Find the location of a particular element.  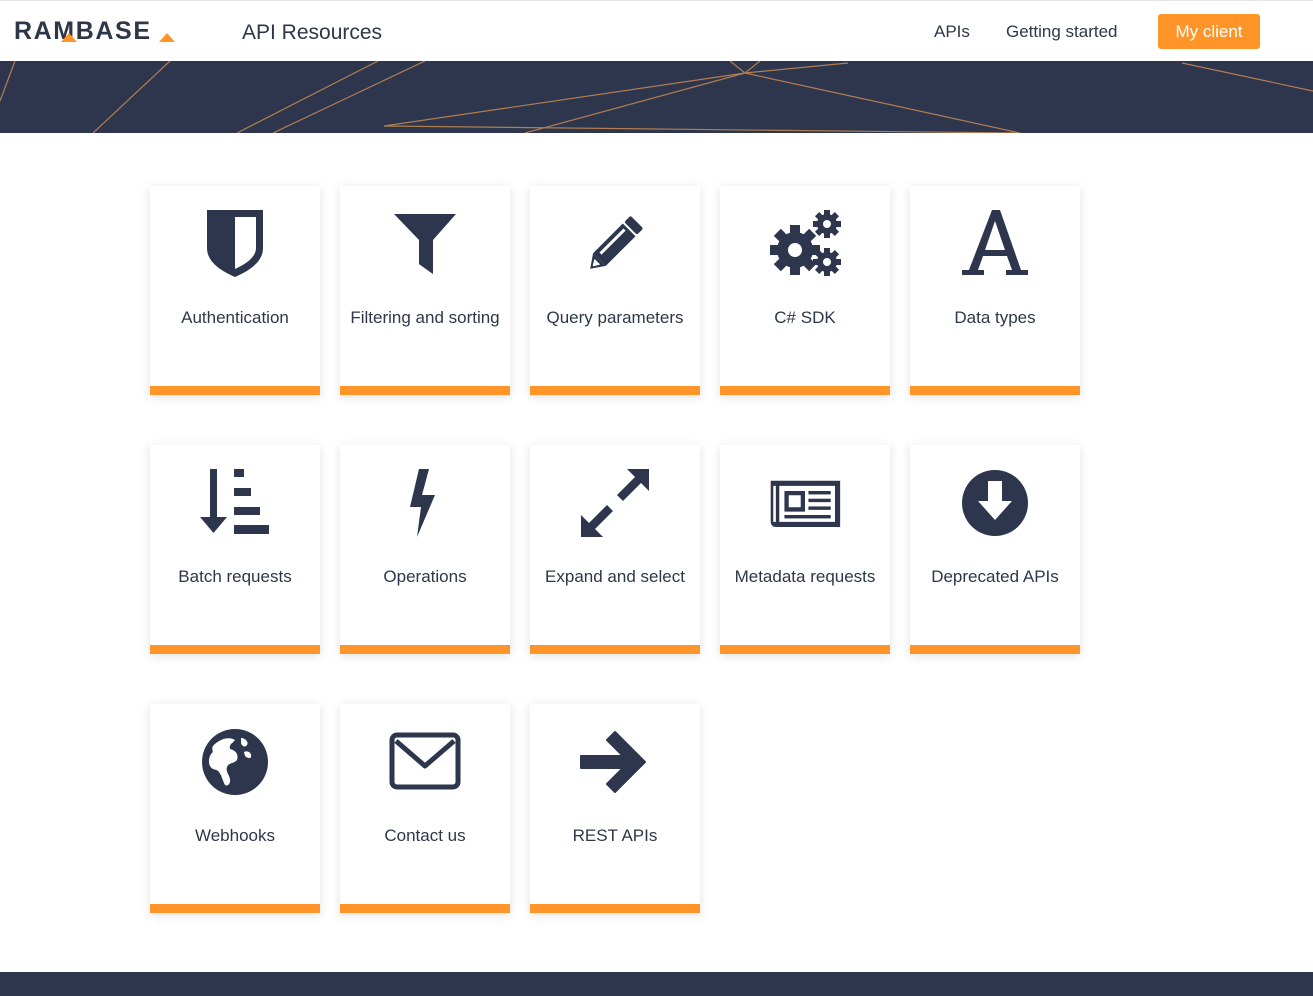

sort-amount-desc-icon is located at coordinates (235, 503).